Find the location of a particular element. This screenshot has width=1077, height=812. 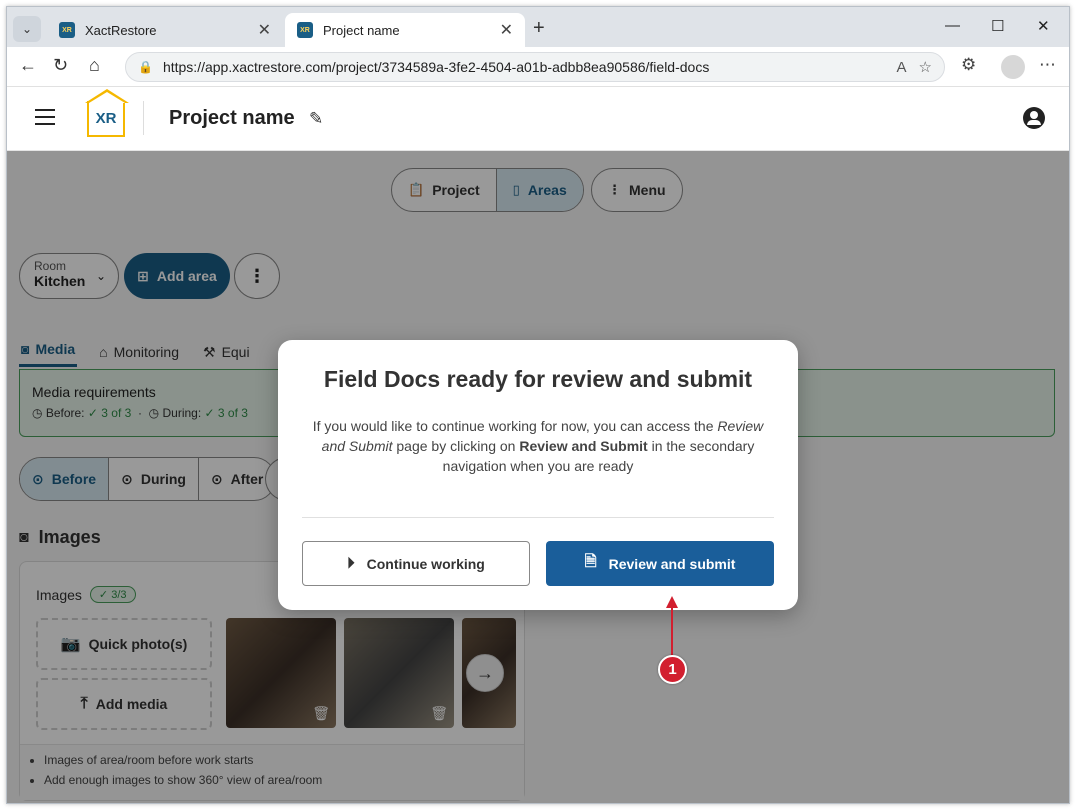

dialog-title: Field Docs ready for review and submit is located at coordinates (538, 379).